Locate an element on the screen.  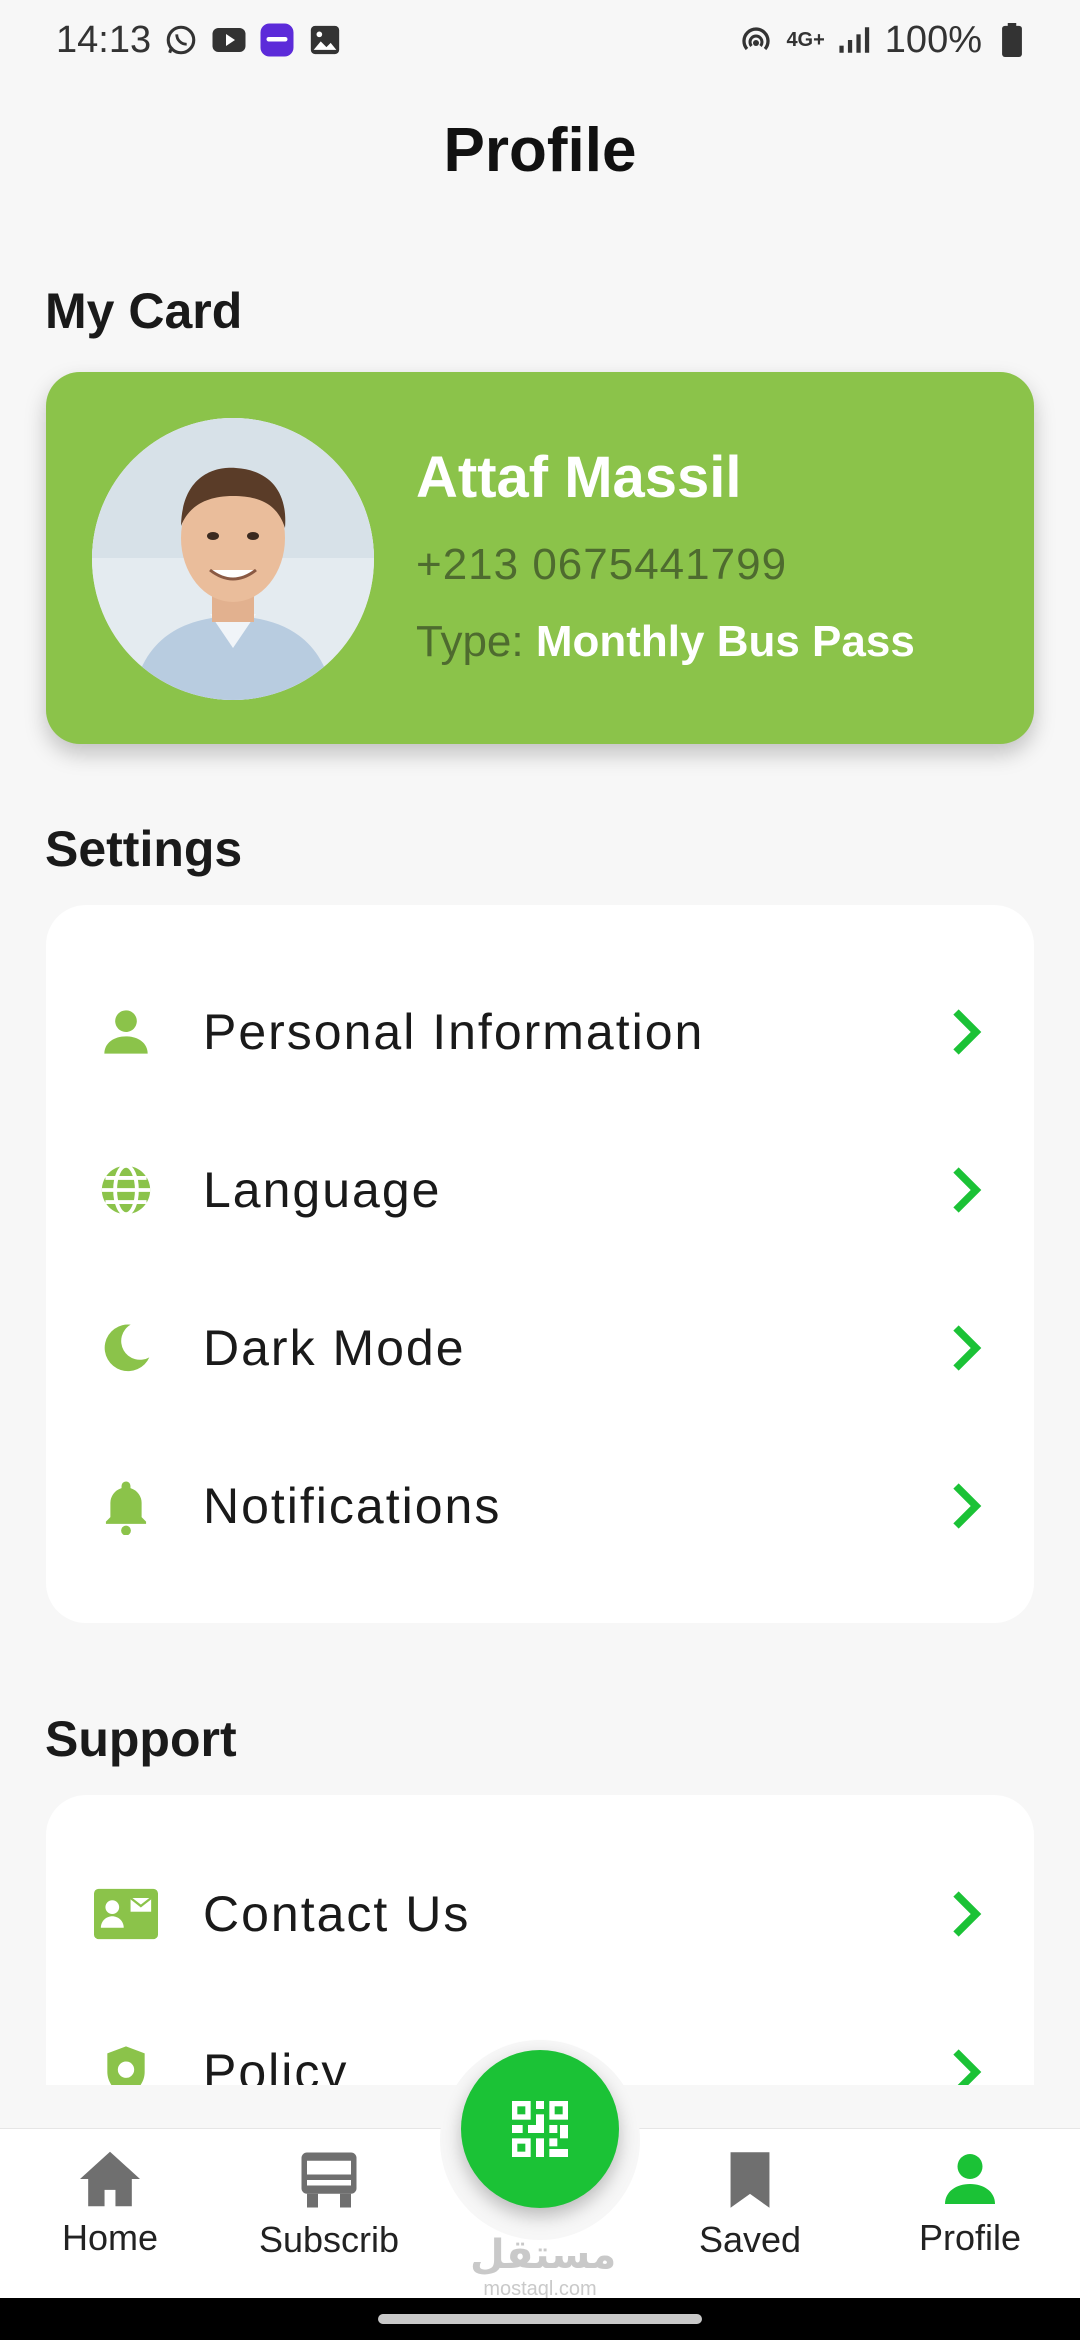
person-icon is located at coordinates (970, 2179).